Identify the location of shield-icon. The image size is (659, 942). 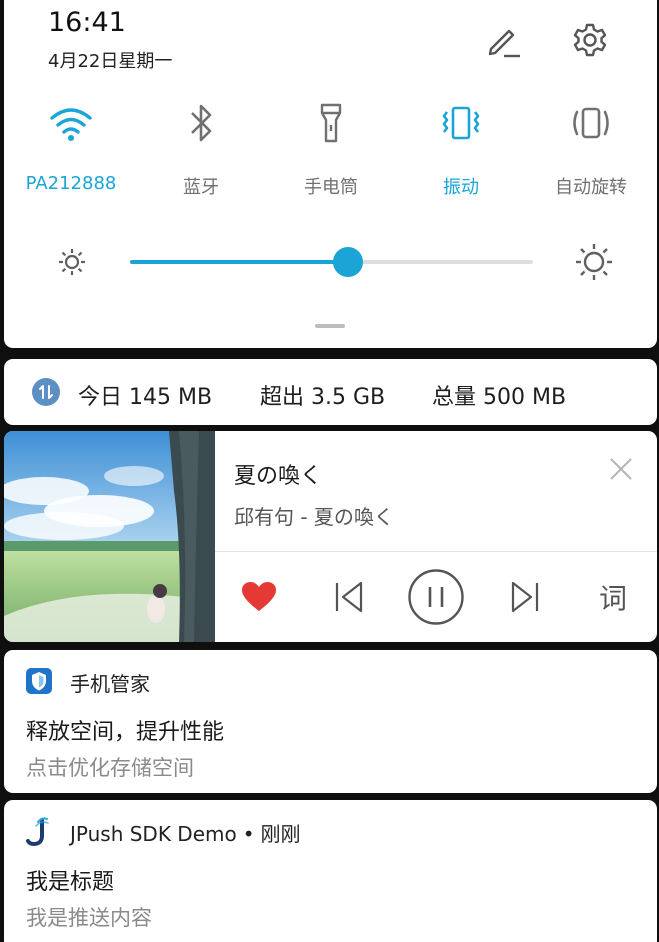
(39, 681).